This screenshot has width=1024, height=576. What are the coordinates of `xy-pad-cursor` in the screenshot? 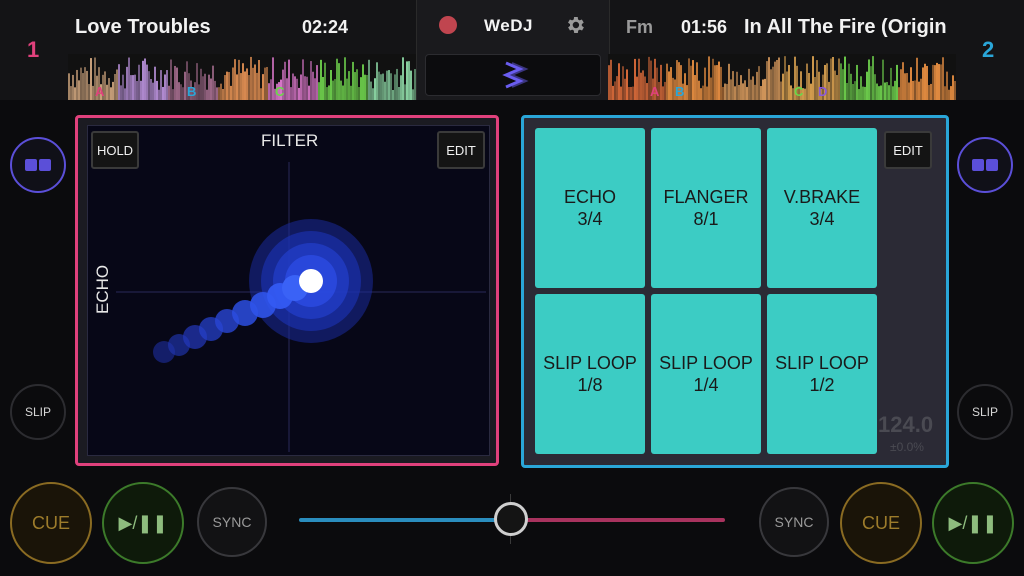 It's located at (311, 281).